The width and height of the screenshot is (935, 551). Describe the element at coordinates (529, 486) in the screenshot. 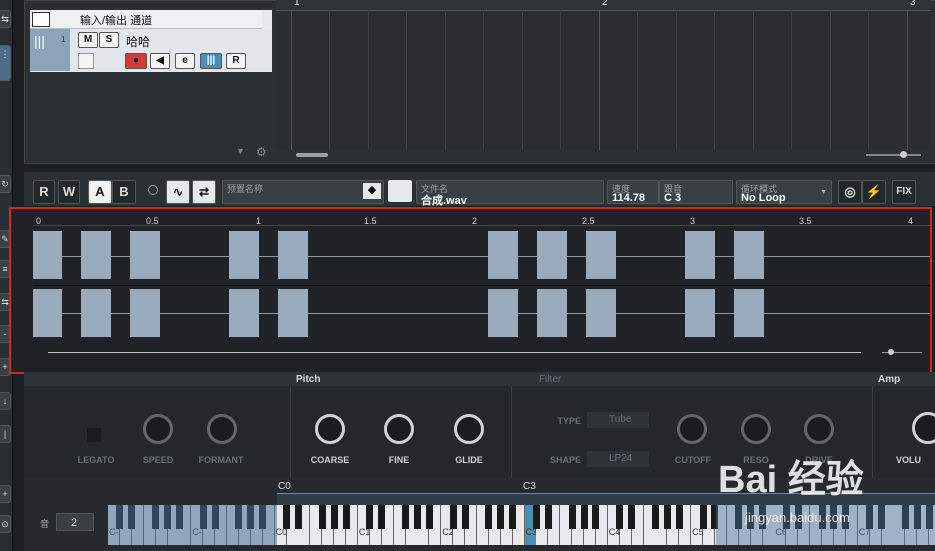

I see `range-high-label: C3` at that location.